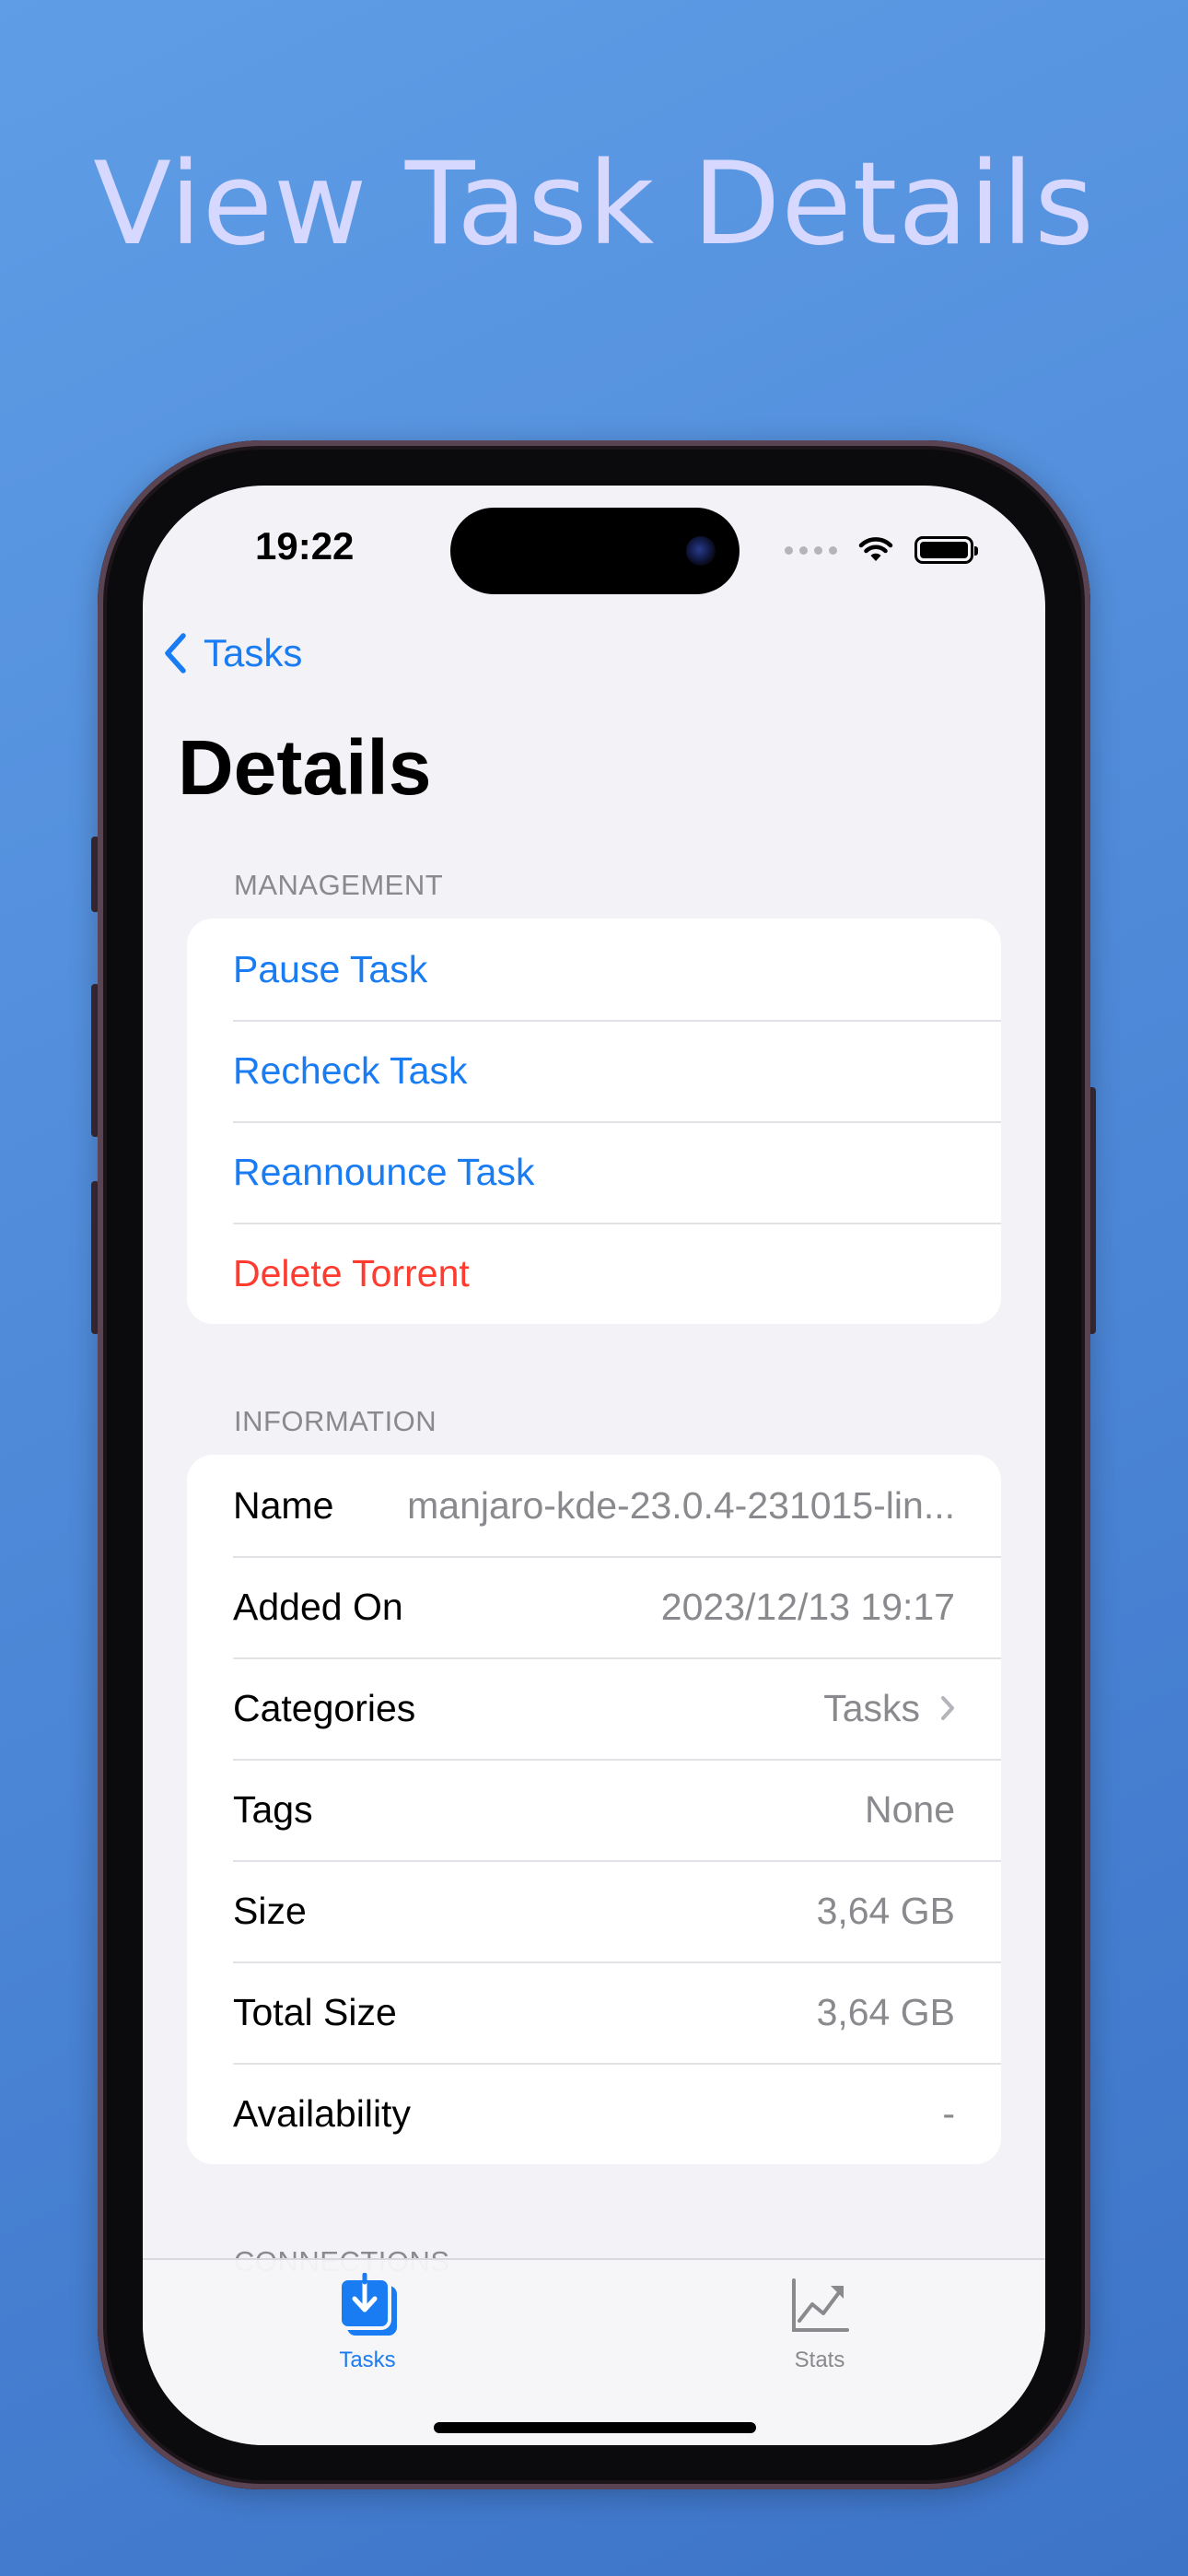 The height and width of the screenshot is (2576, 1188). What do you see at coordinates (948, 2113) in the screenshot?
I see `info-value: -` at bounding box center [948, 2113].